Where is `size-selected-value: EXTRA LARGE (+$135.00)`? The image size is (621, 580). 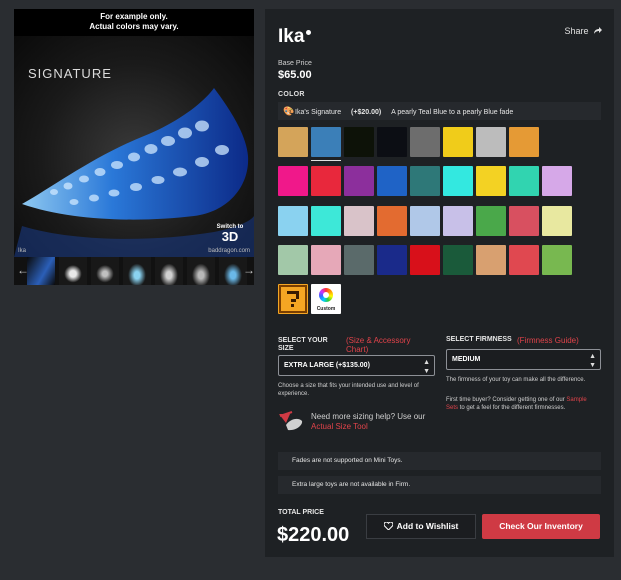 size-selected-value: EXTRA LARGE (+$135.00) is located at coordinates (327, 365).